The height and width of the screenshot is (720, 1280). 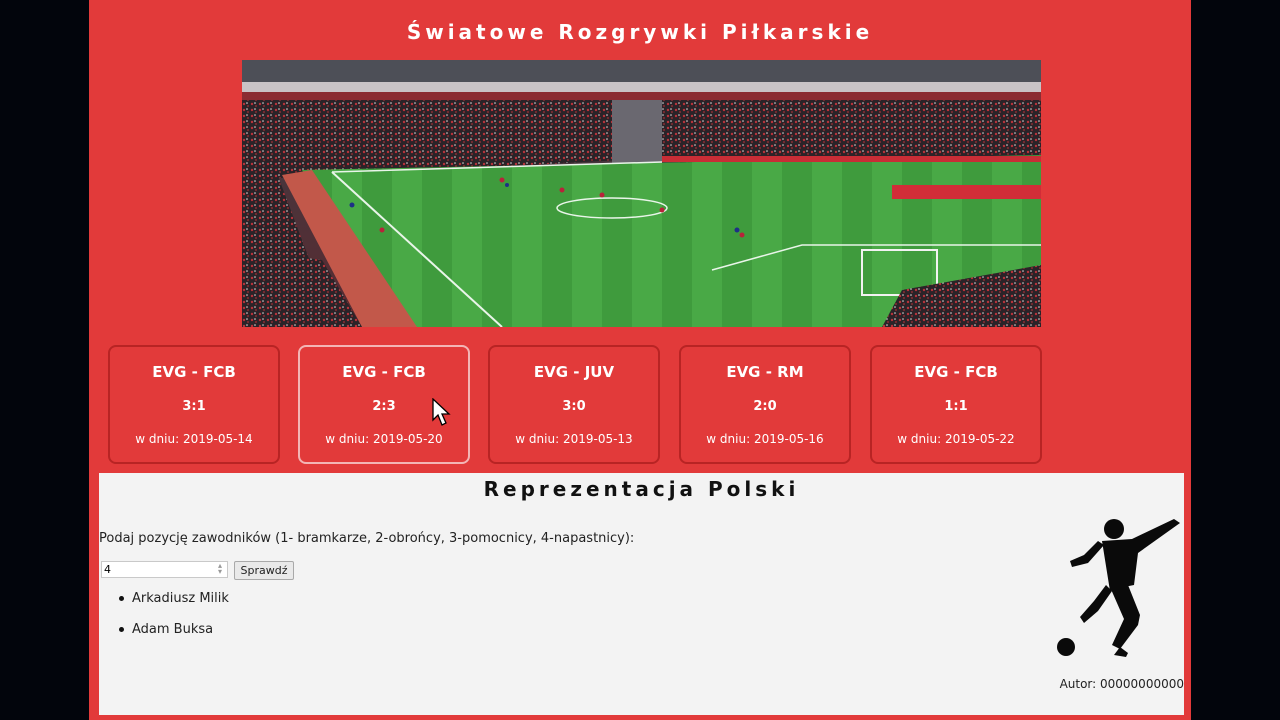 I want to click on match-score: 3:0, so click(x=574, y=406).